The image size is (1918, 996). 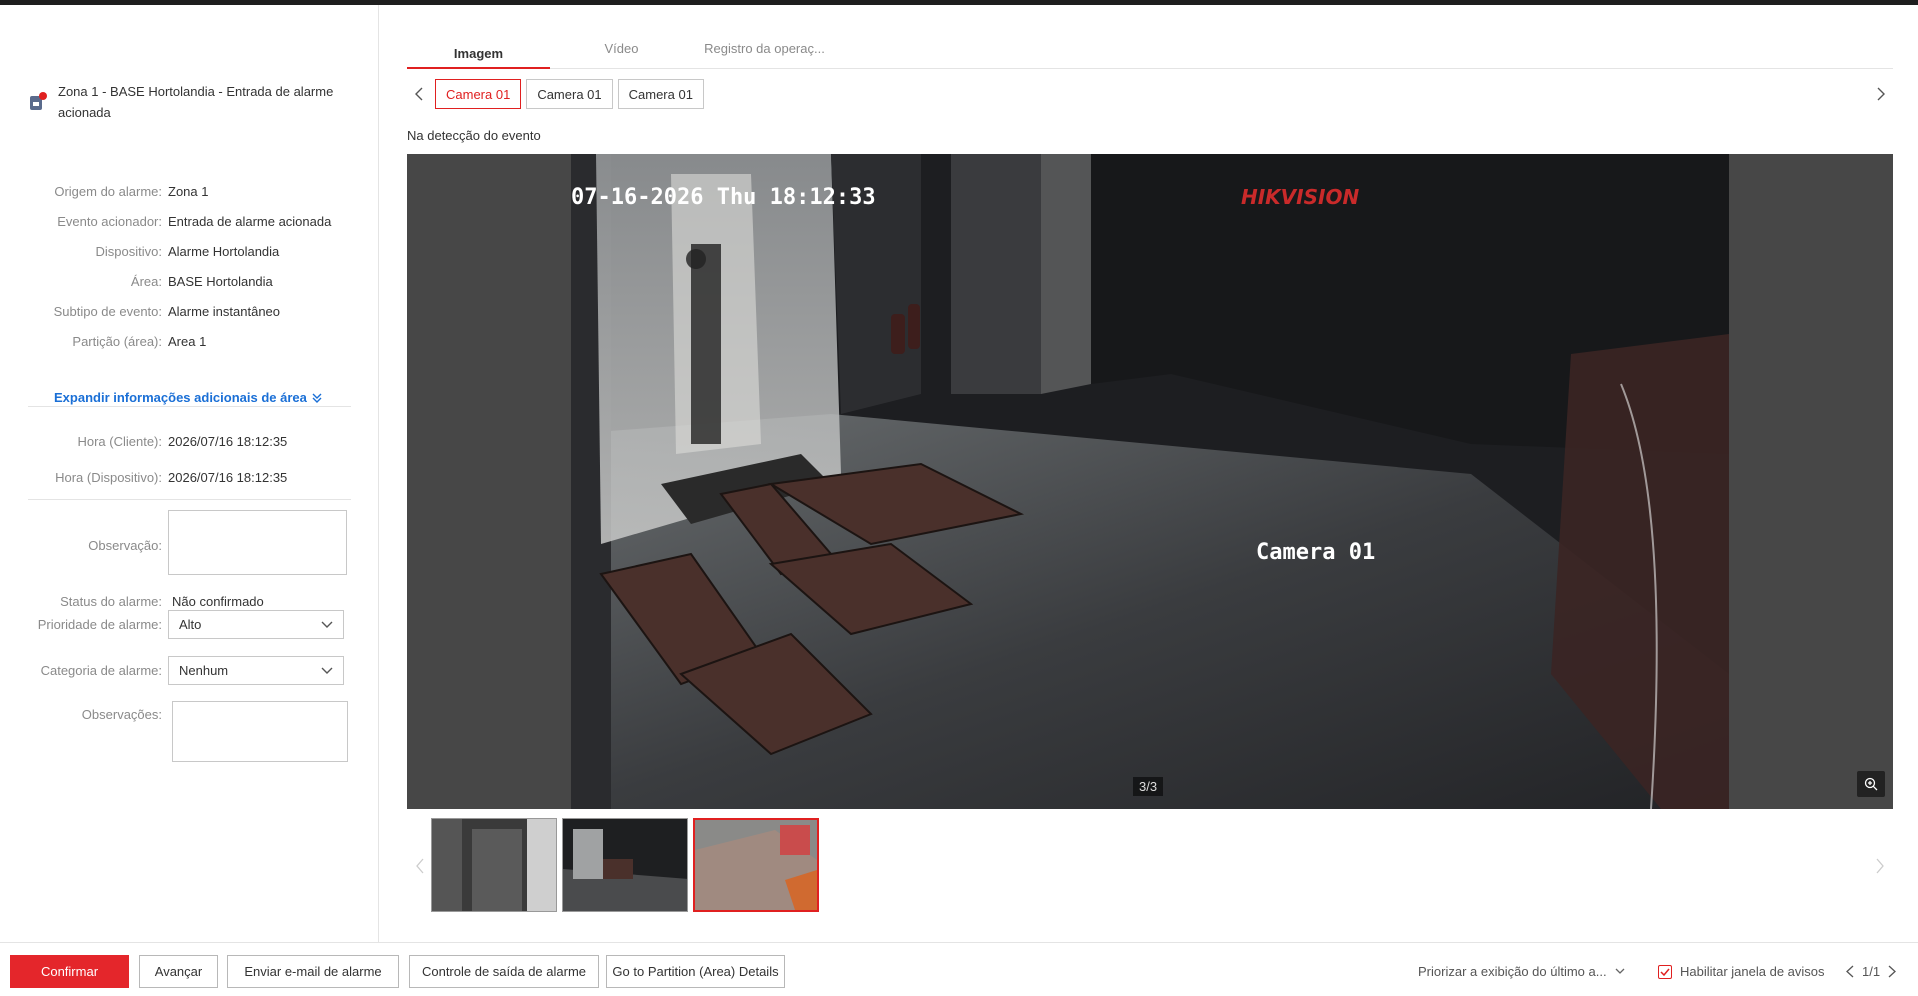 I want to click on camera-prev-button, so click(x=419, y=94).